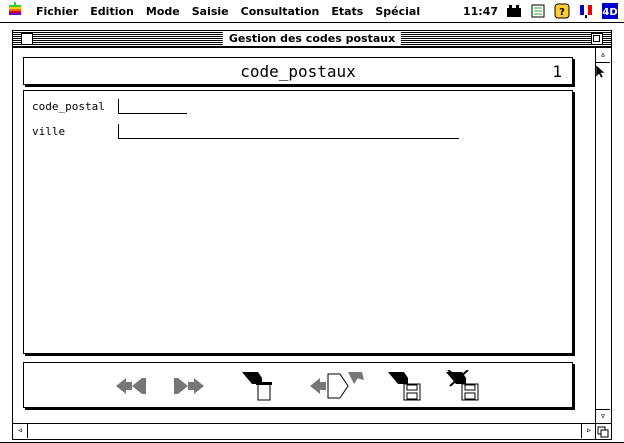 This screenshot has height=443, width=624. Describe the element at coordinates (340, 386) in the screenshot. I see `add-record-icon` at that location.